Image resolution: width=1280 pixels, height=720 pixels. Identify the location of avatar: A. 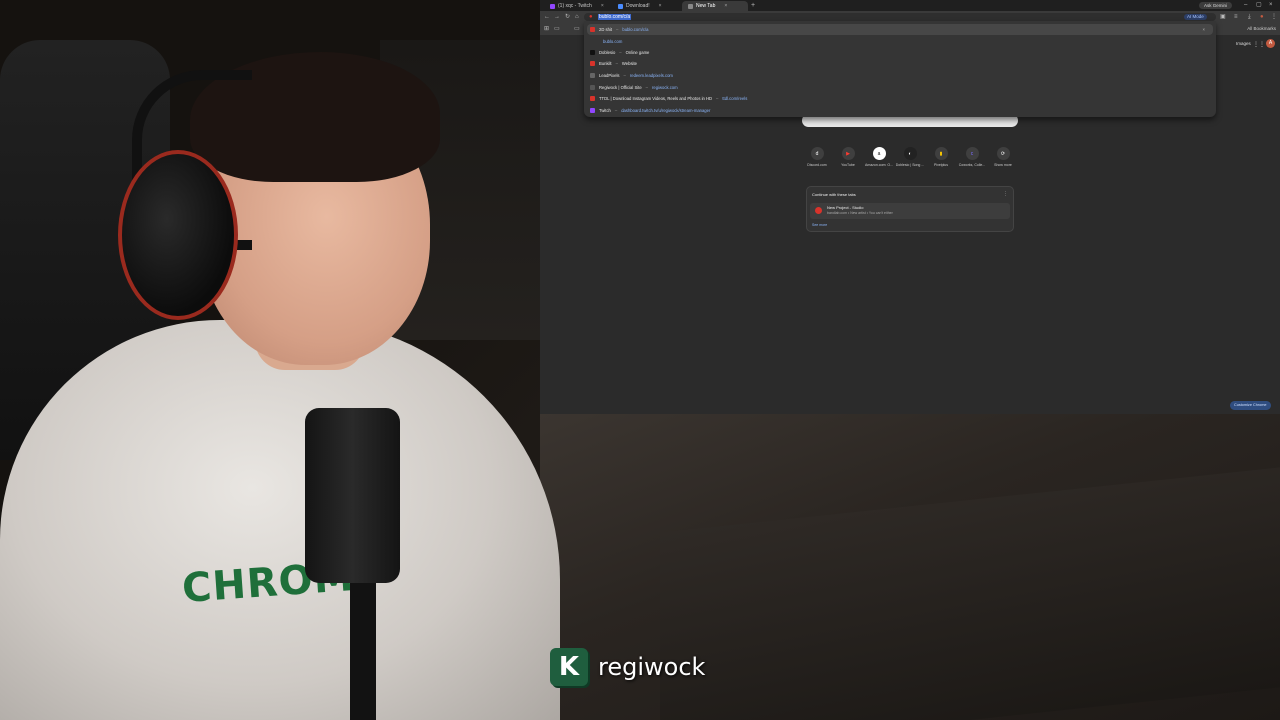
(1270, 43).